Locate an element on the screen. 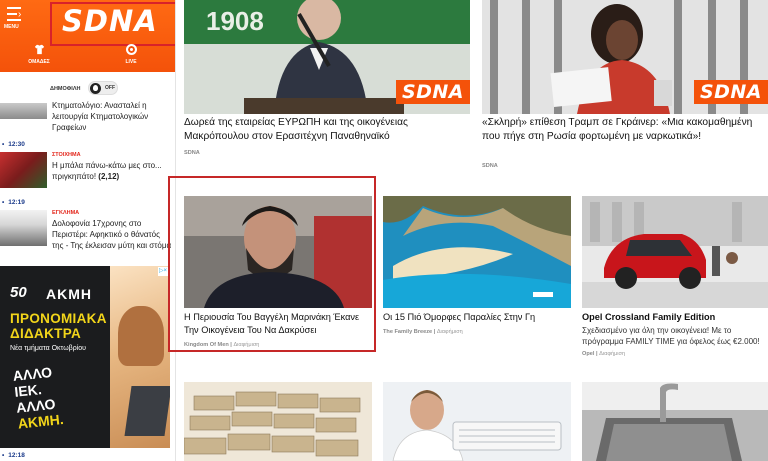  menu-button: › MENU is located at coordinates (17, 18).